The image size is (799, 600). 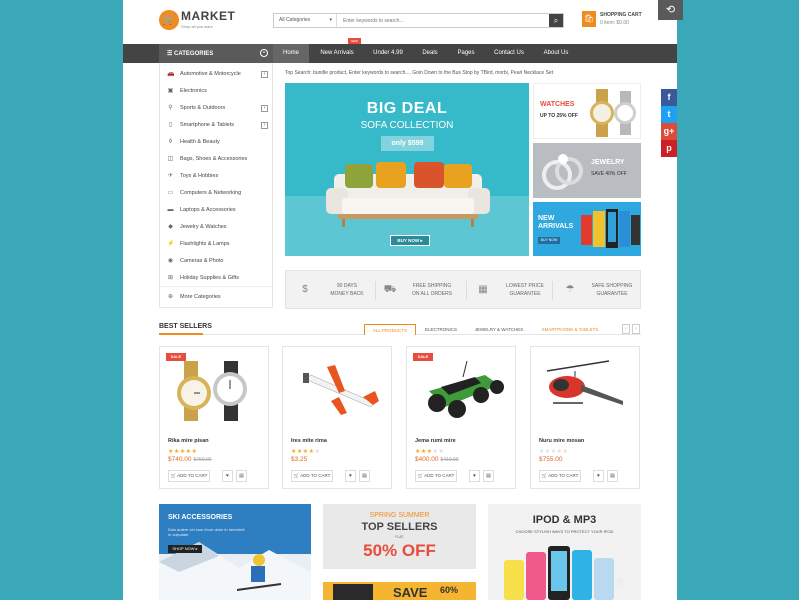 I want to click on new-arrivals-title: NEW ARRIVALS, so click(x=556, y=222).